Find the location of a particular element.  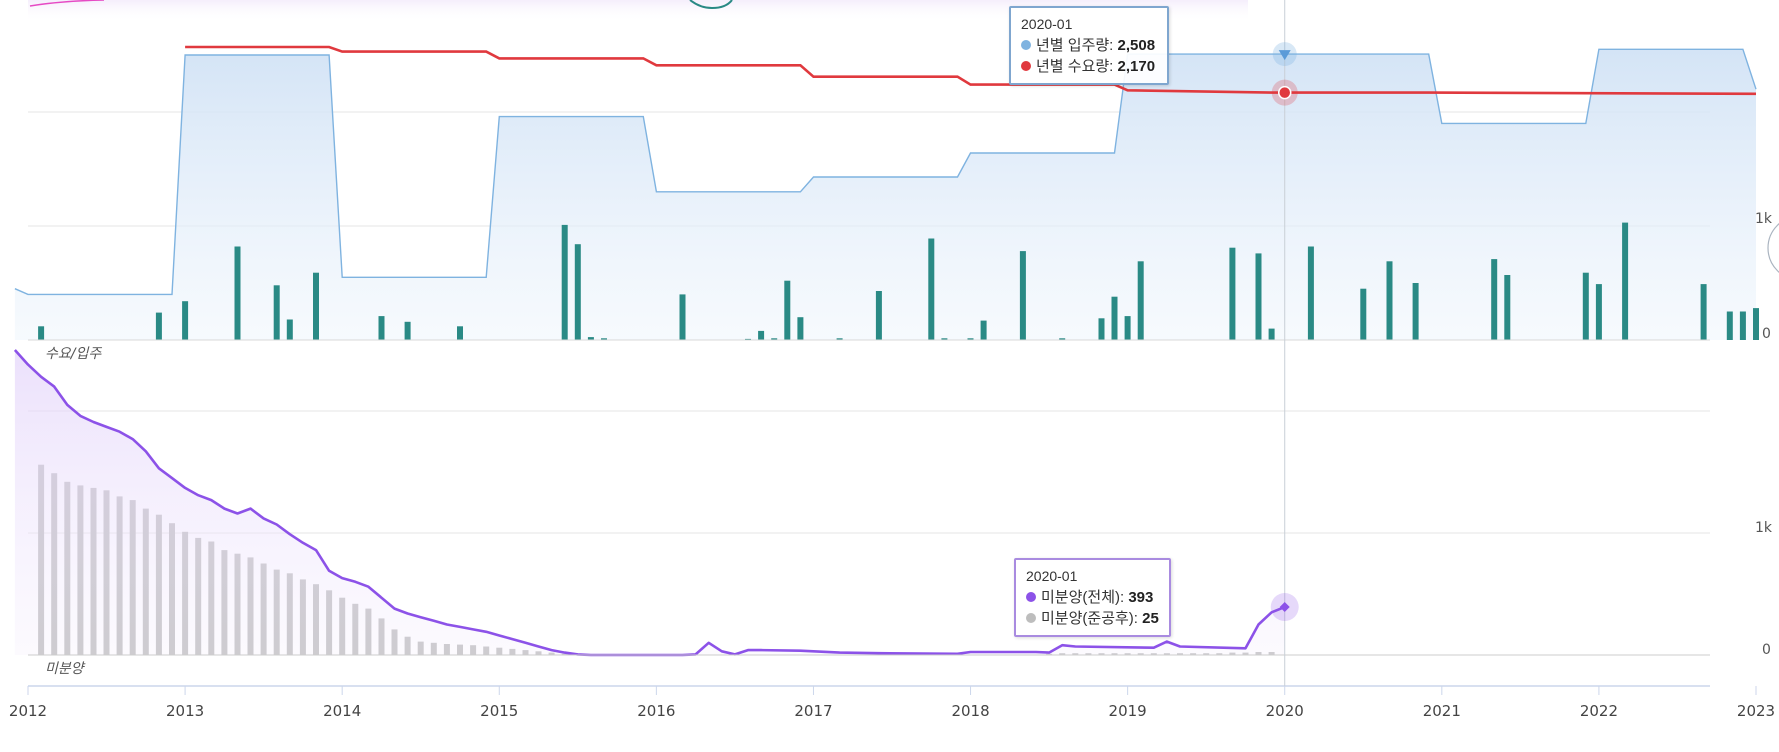

tooltip-supply-demand: 2020-01 년별 입주량: 2,508 년별 수요량: 2,170 is located at coordinates (1089, 45).